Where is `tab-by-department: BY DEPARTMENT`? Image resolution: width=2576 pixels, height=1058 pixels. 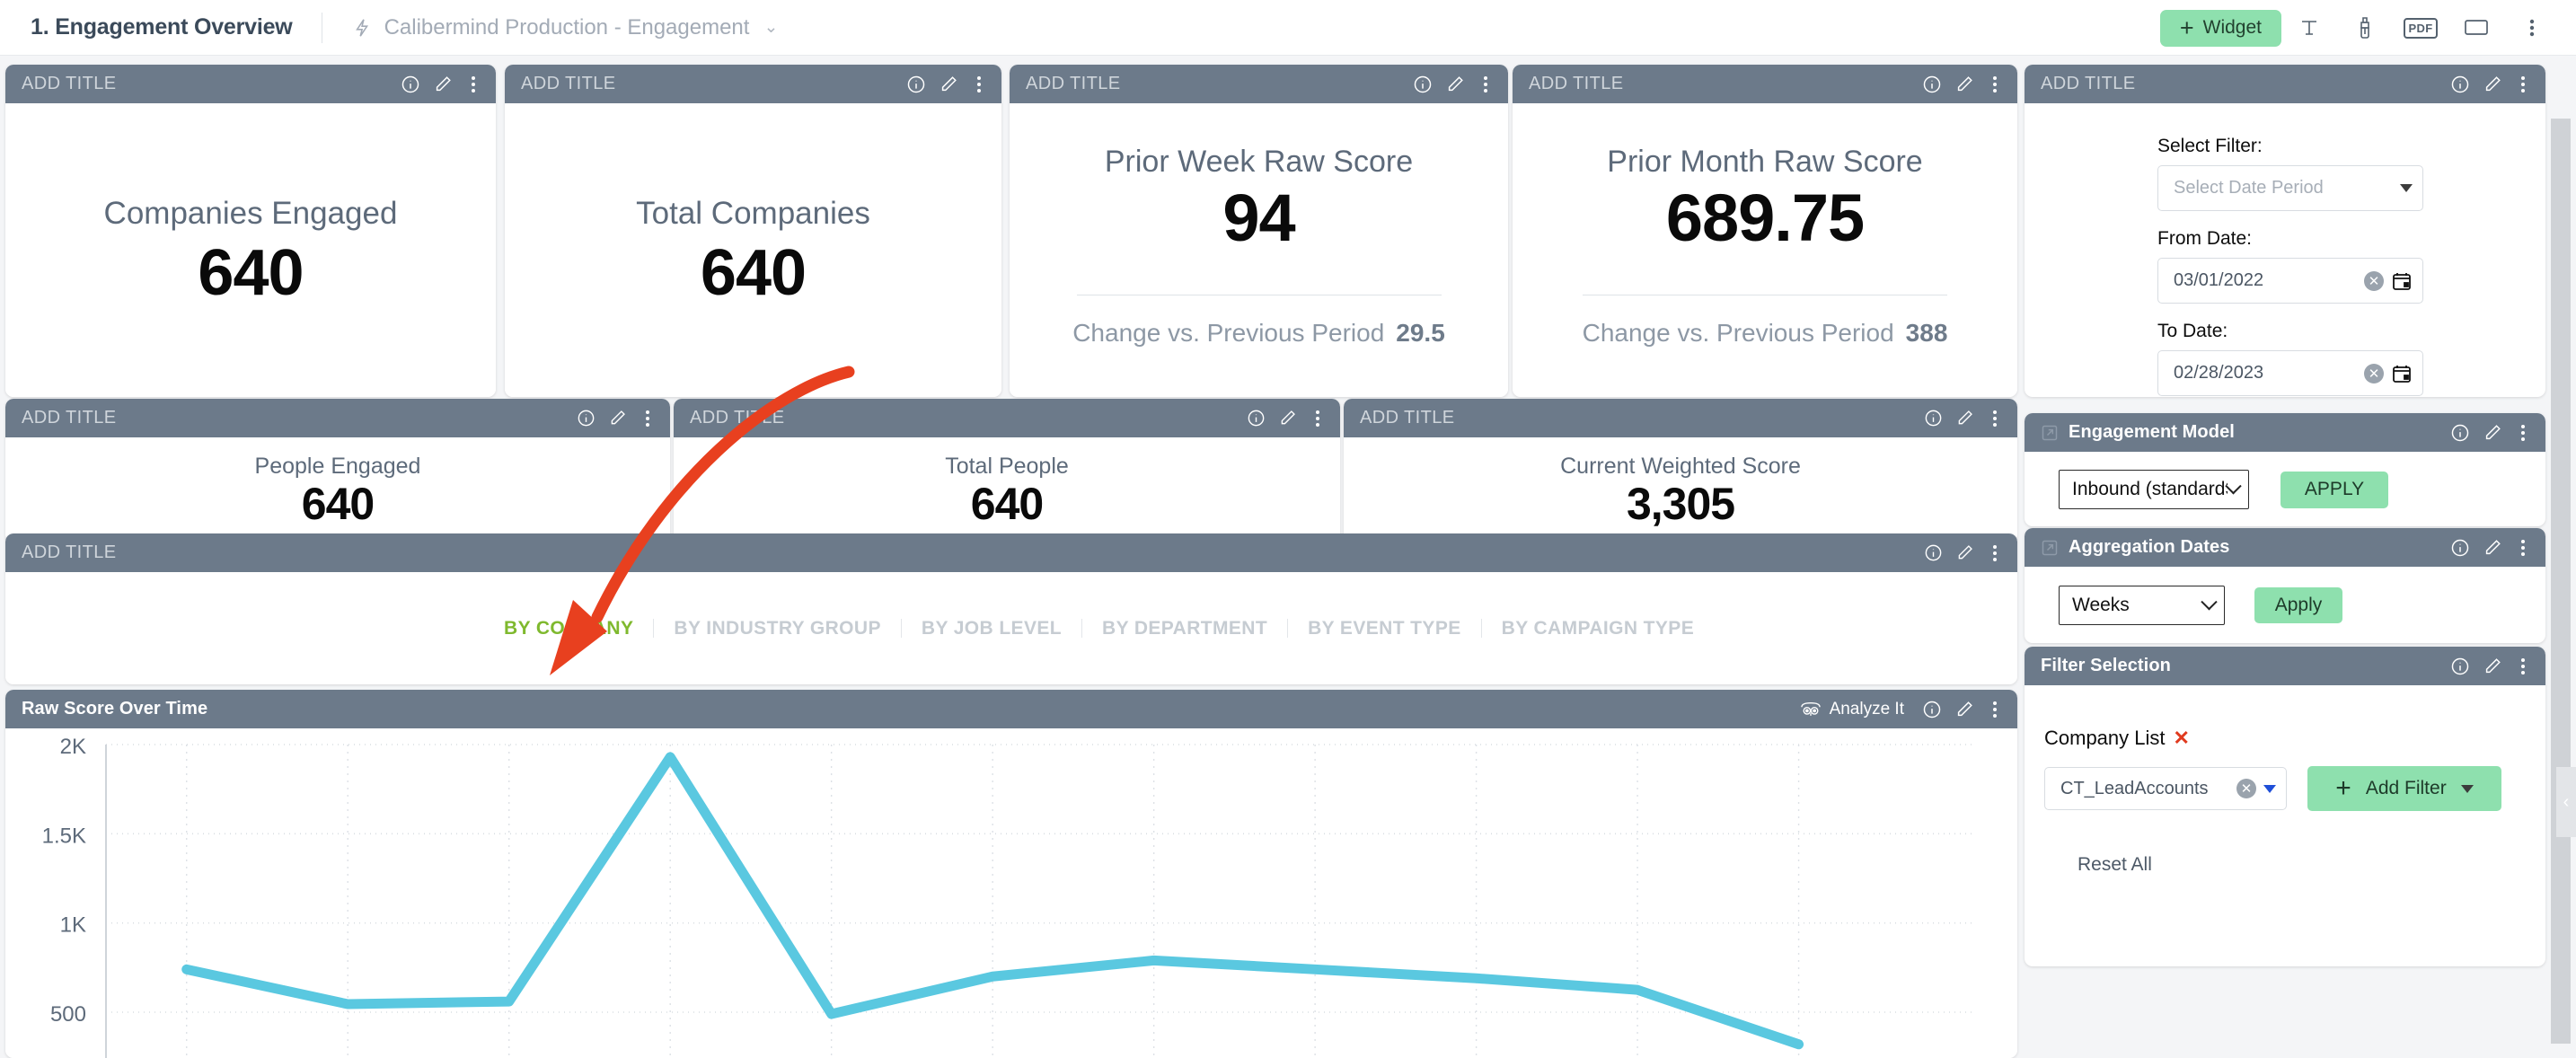
tab-by-department: BY DEPARTMENT is located at coordinates (1185, 628).